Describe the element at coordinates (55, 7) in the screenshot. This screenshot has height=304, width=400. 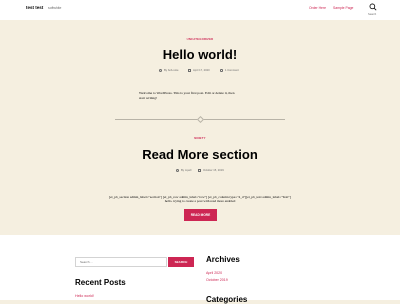
I see `site-description: softwhite` at that location.